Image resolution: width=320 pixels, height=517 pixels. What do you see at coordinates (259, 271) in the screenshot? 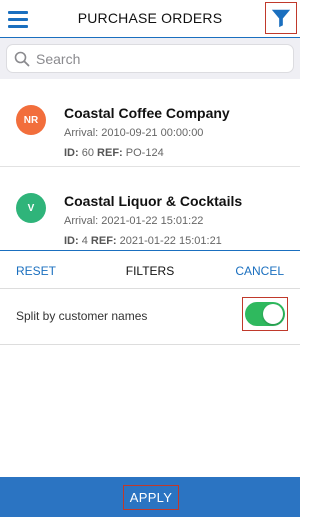
I see `cancel-button: CANCEL` at bounding box center [259, 271].